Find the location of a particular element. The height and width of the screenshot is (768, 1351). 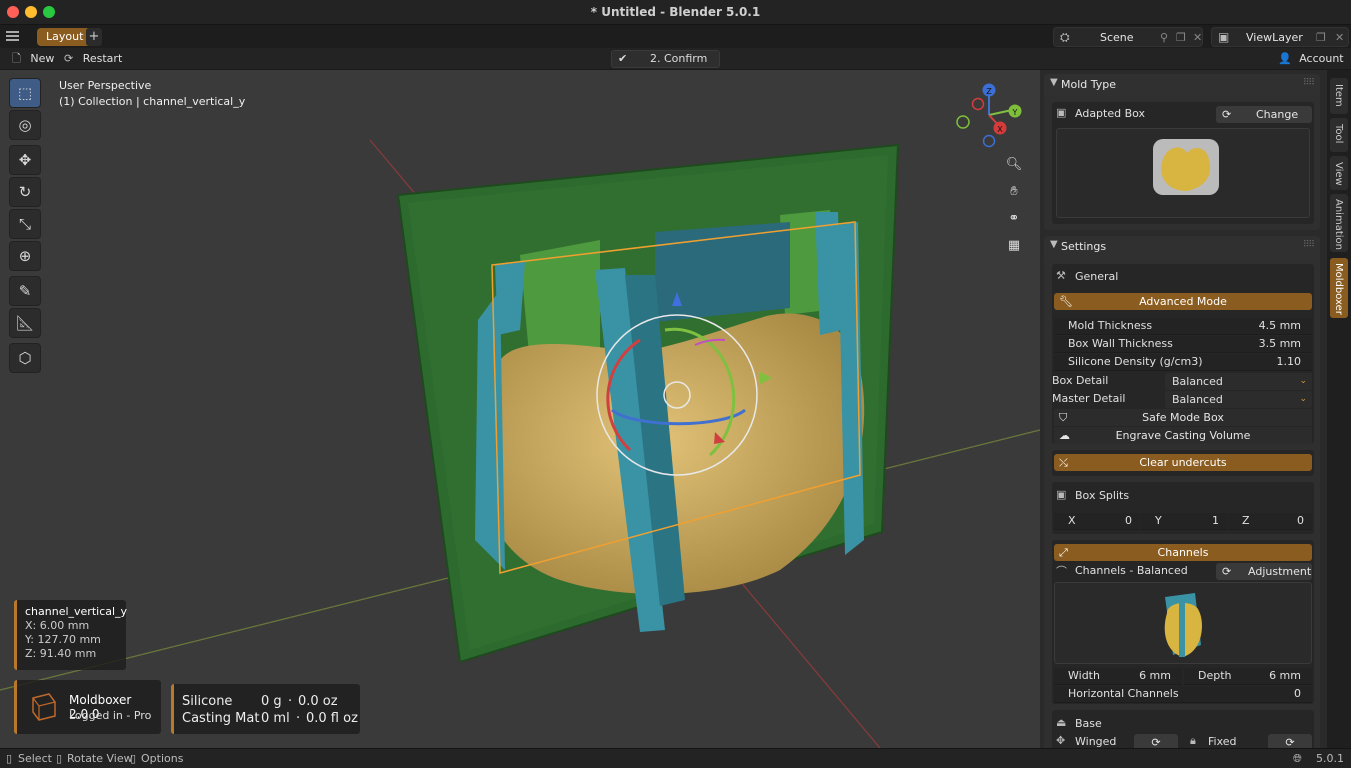

move-icon: ✥ is located at coordinates (25, 160).